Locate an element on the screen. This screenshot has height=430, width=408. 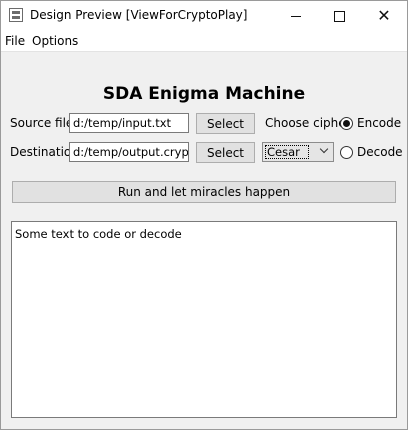
app-icon is located at coordinates (16, 15).